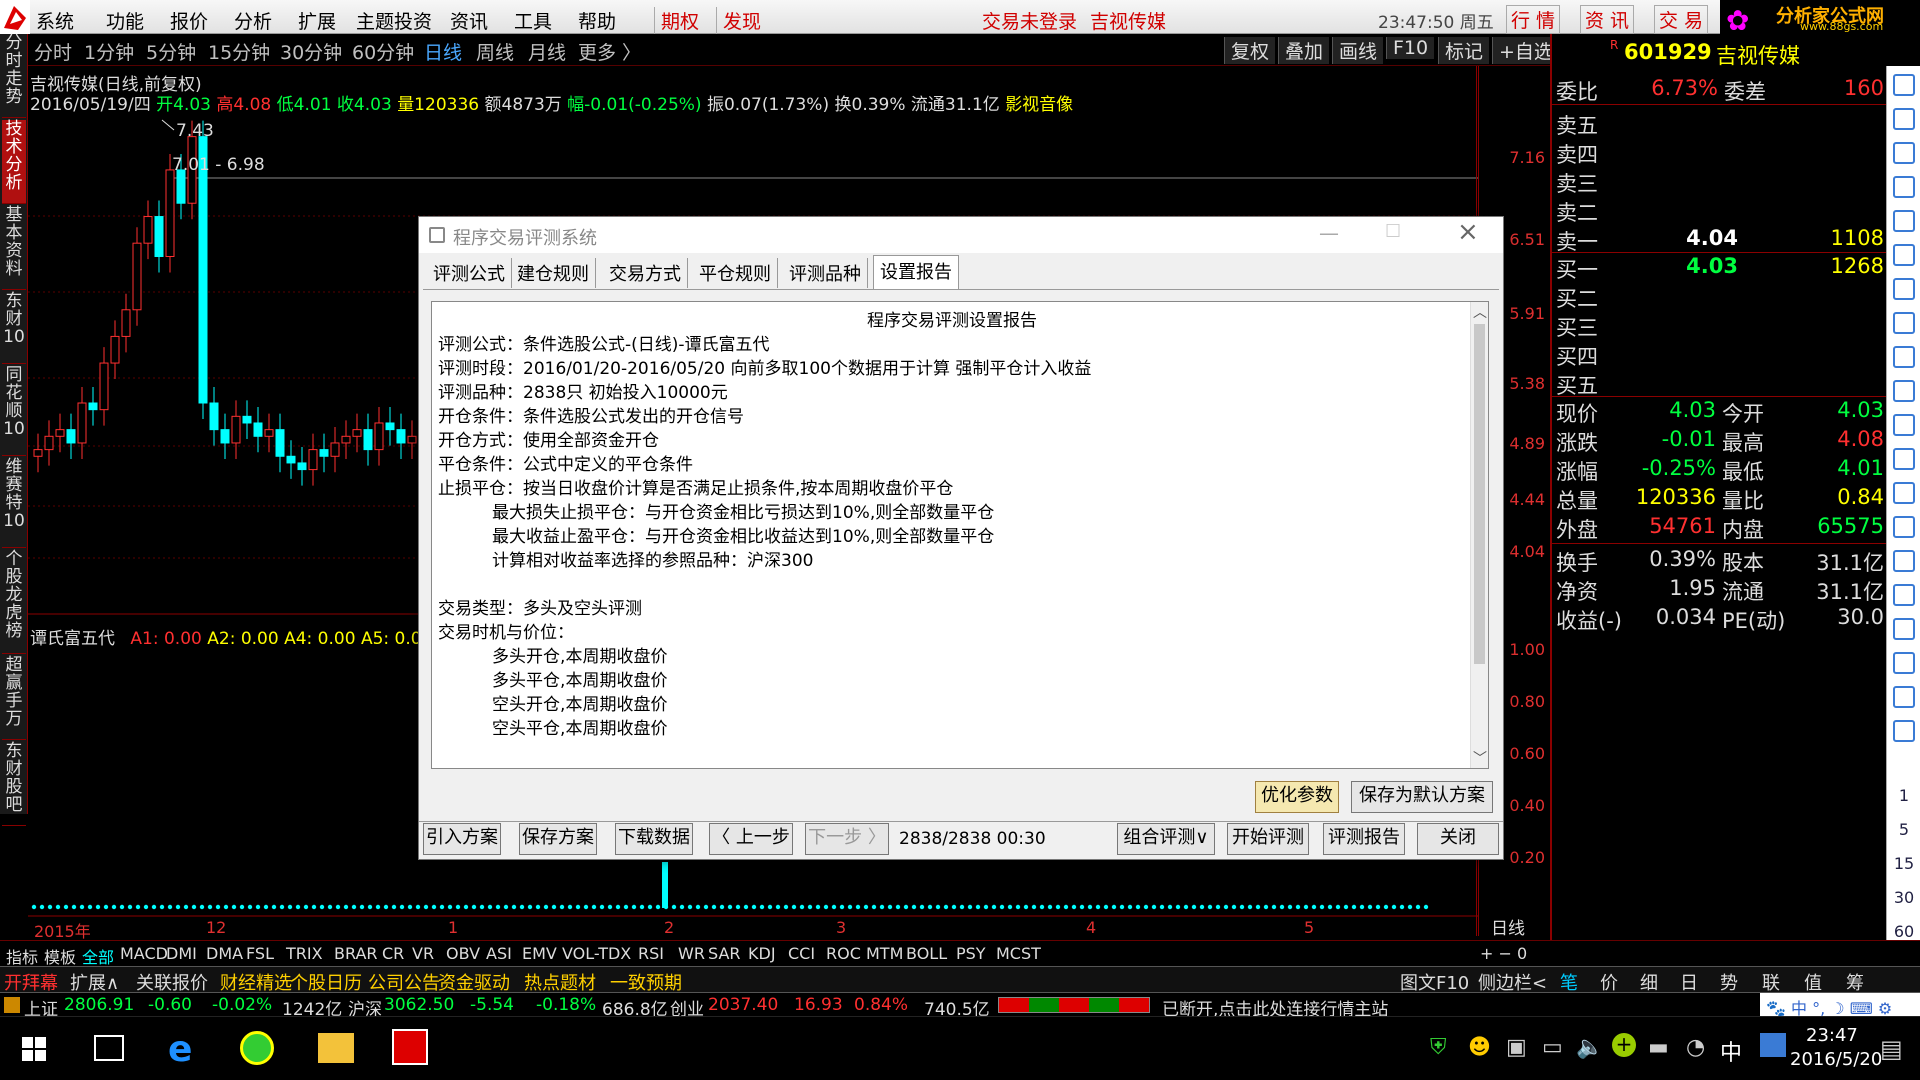  Describe the element at coordinates (14, 328) in the screenshot. I see `left-tab-dongcai10: 东财10` at that location.